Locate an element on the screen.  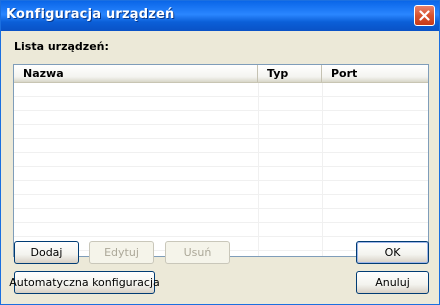
close-icon is located at coordinates (424, 15).